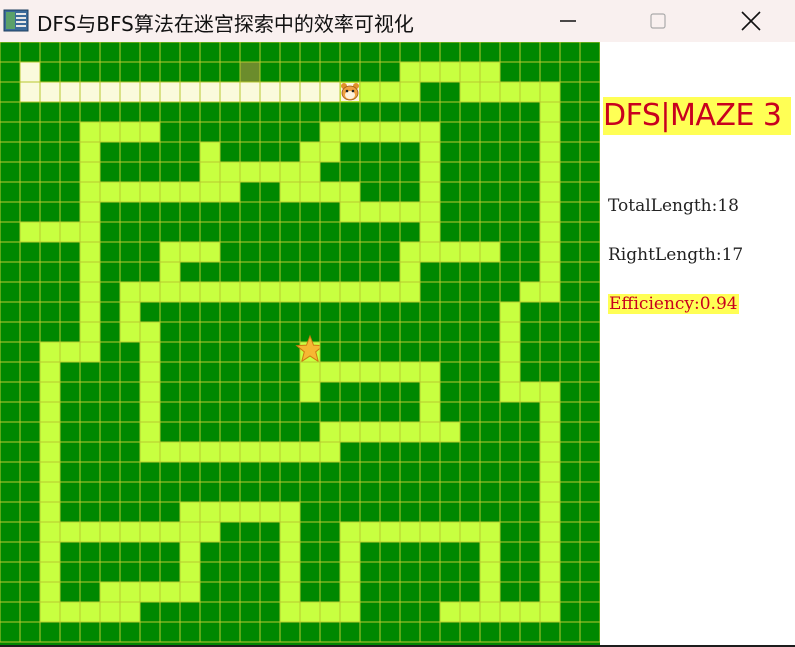 Image resolution: width=795 pixels, height=647 pixels. Describe the element at coordinates (397, 21) in the screenshot. I see `title-bar: DFS与BFS算法在迷宫探索中的效率可视化` at that location.